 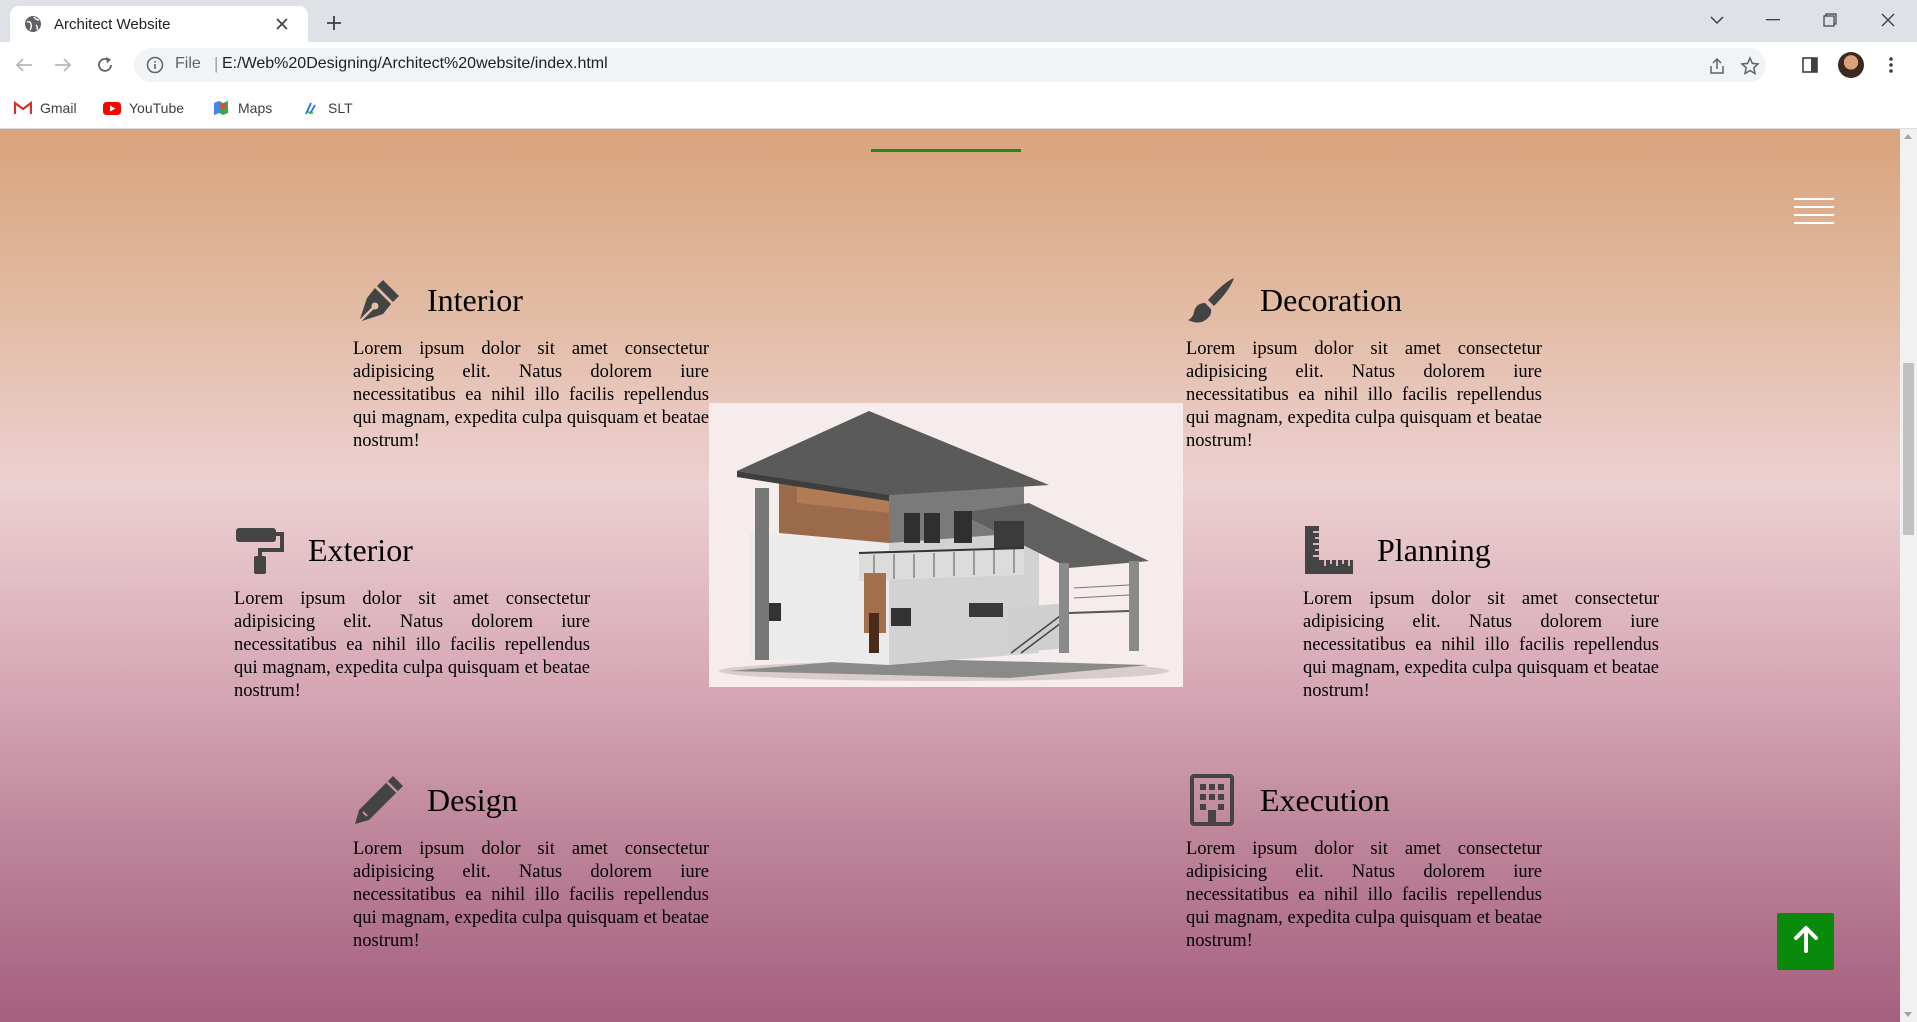 I want to click on back-icon, so click(x=24, y=65).